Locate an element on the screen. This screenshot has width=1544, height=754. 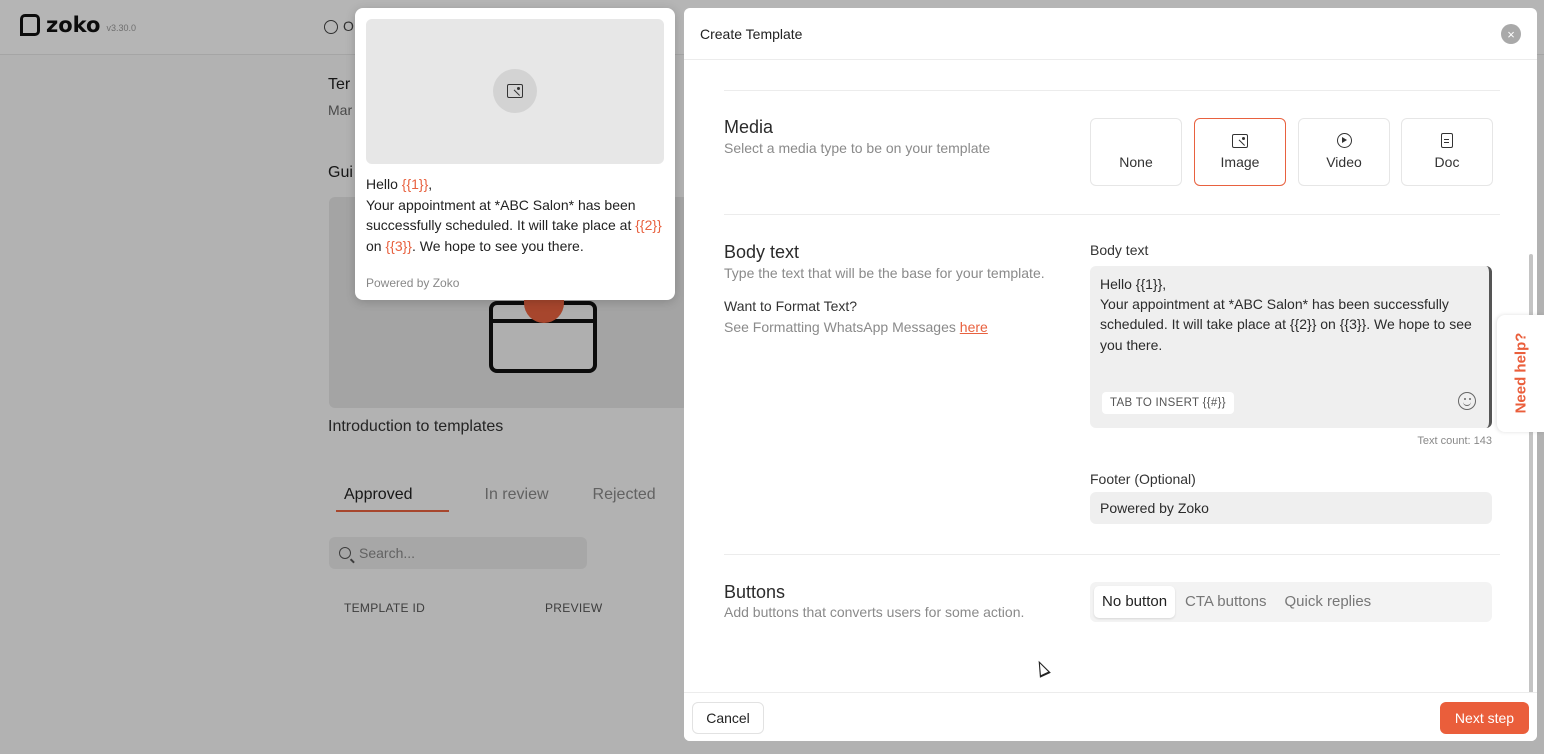
media-option-label: Doc is located at coordinates (1447, 162).